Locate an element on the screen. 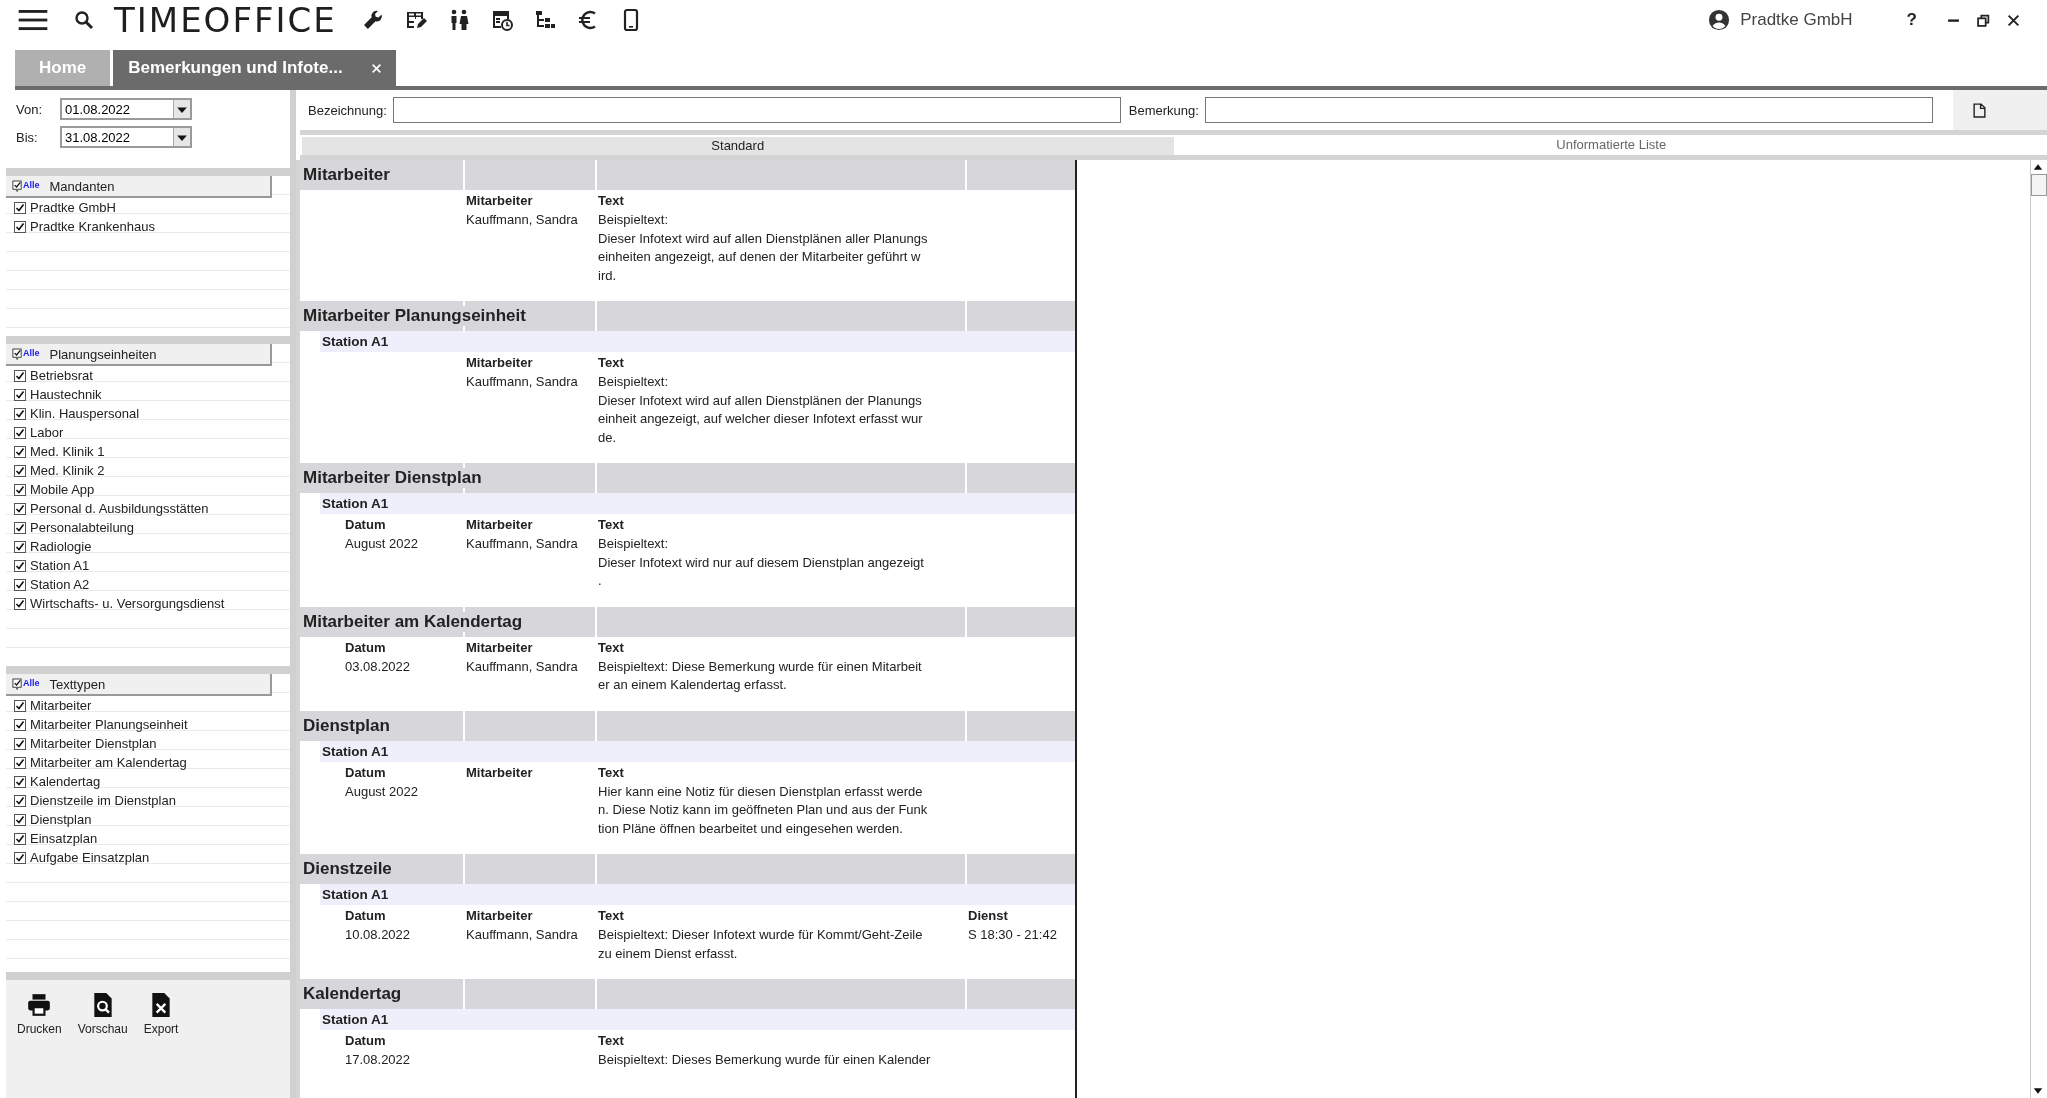  list-item-label: Mobile App is located at coordinates (62, 489).